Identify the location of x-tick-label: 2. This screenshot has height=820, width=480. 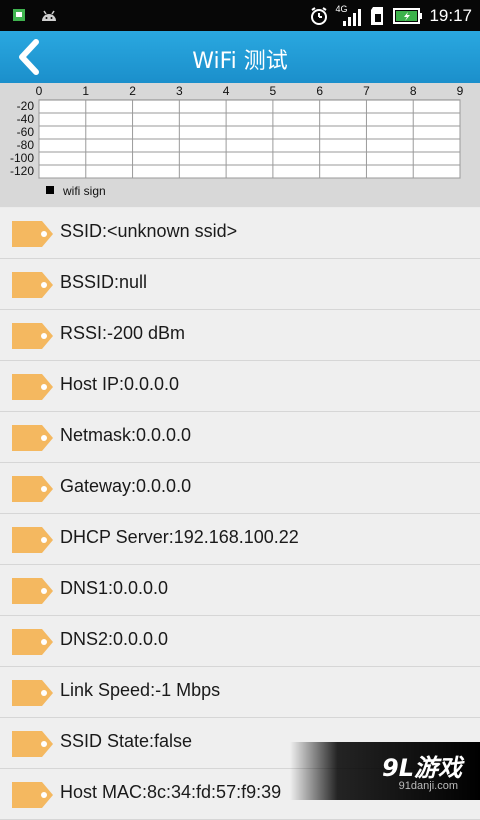
(132, 91).